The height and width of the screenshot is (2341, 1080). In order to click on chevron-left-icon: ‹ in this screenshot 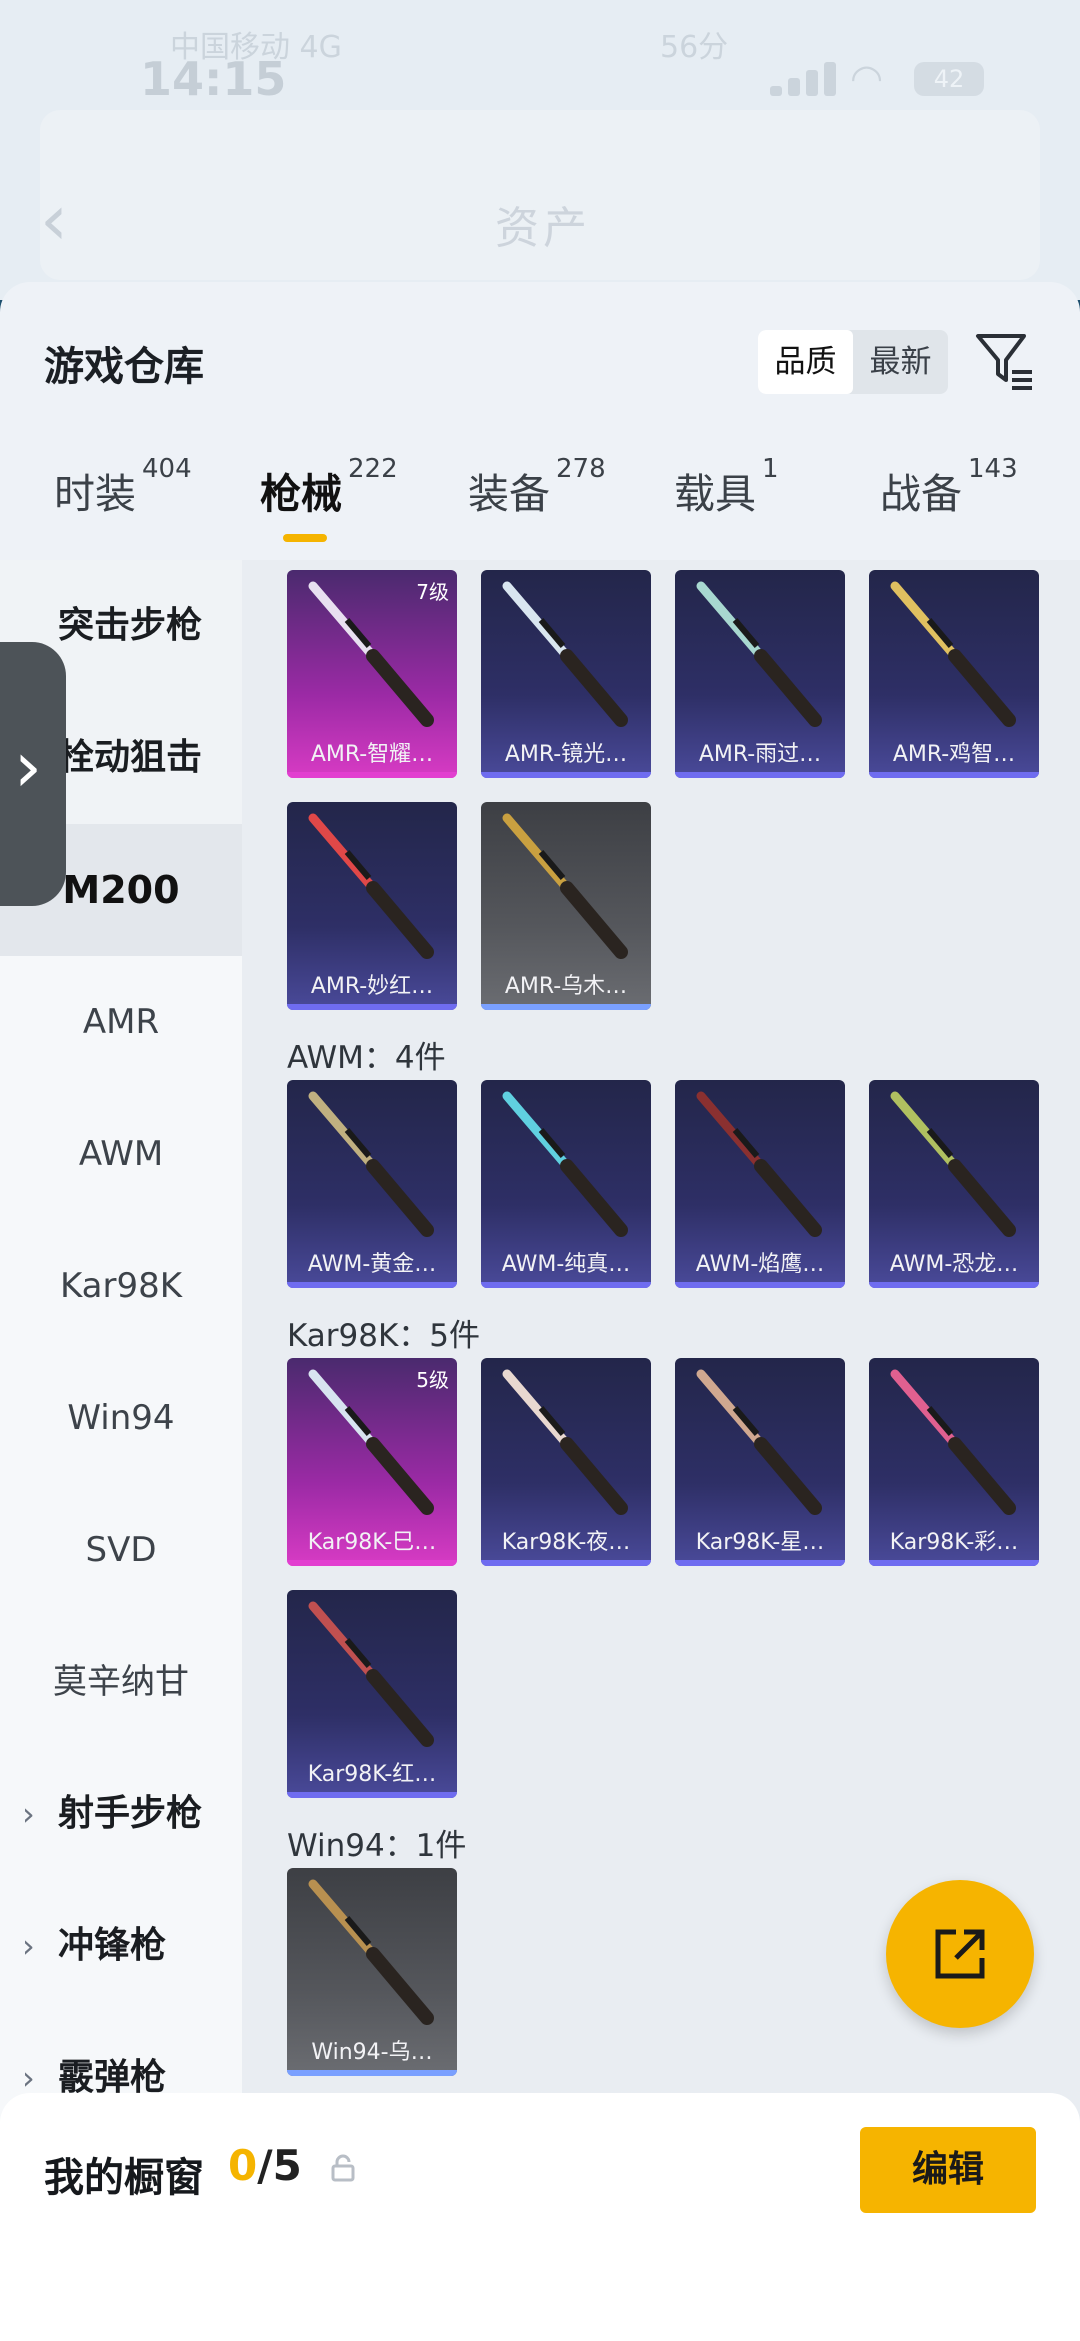, I will do `click(54, 220)`.